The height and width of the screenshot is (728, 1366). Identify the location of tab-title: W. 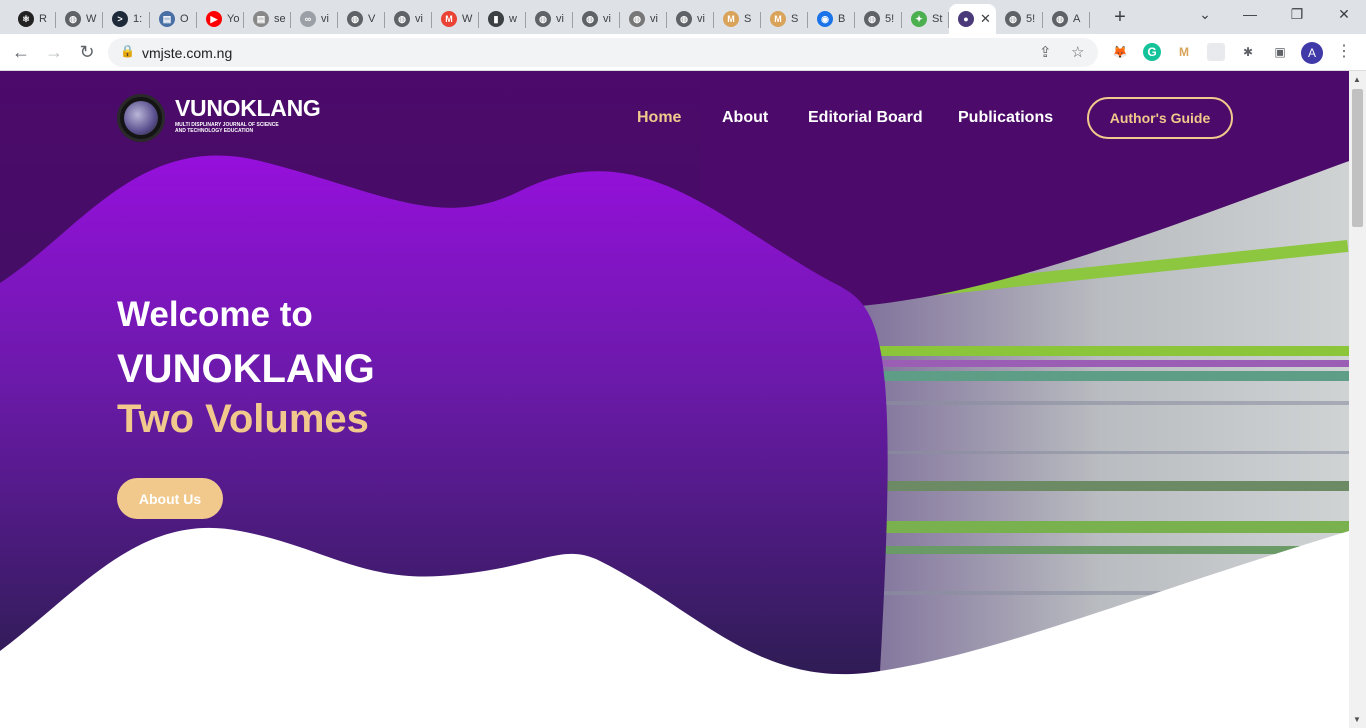
(467, 19).